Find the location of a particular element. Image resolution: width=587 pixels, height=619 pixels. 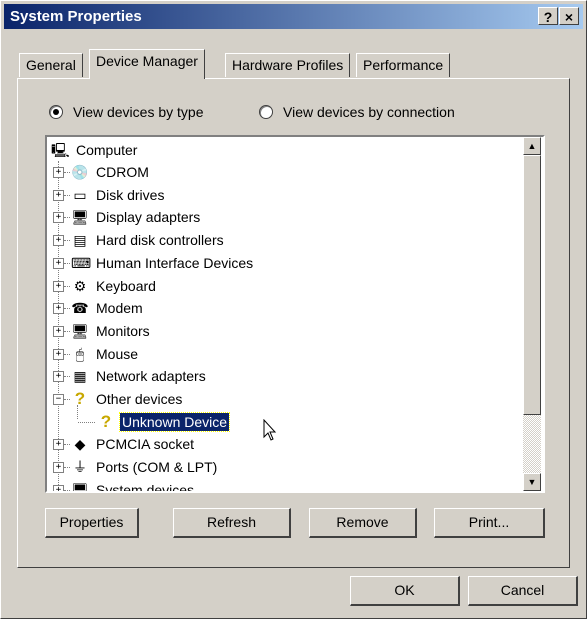

question-icon: ? is located at coordinates (80, 398).